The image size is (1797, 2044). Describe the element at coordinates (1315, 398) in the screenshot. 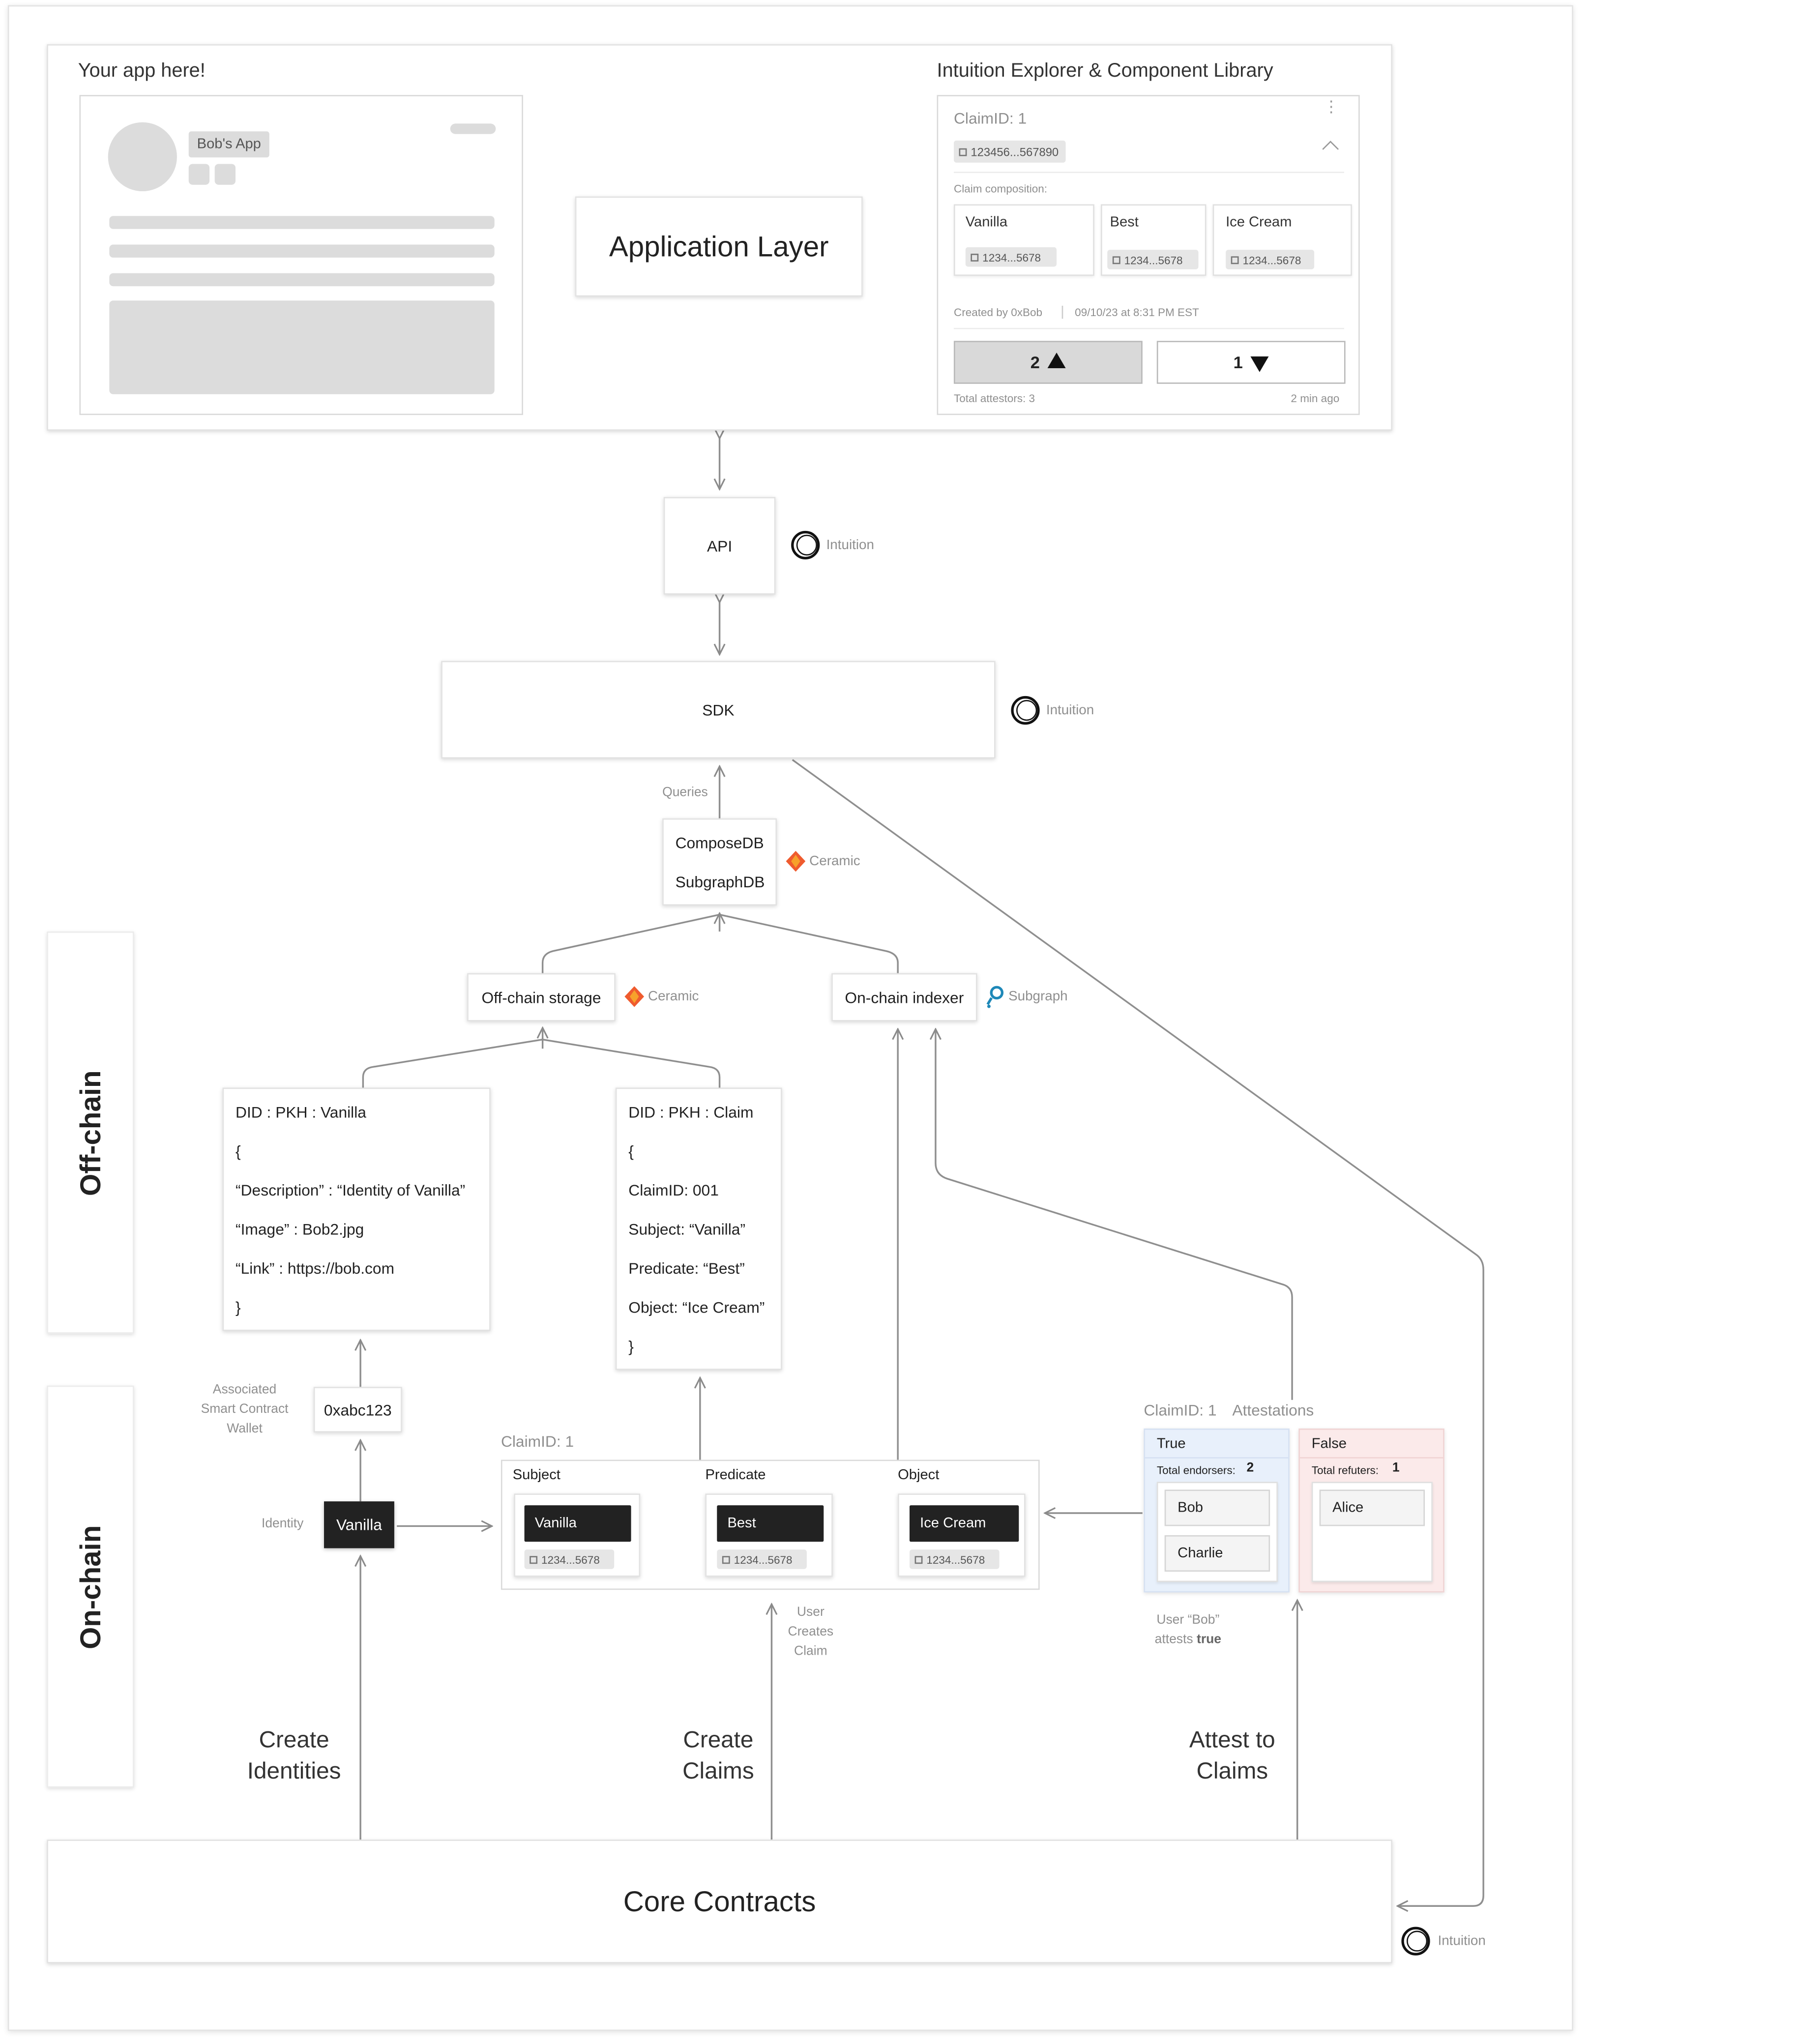

I see `time-ago: 2 min ago` at that location.